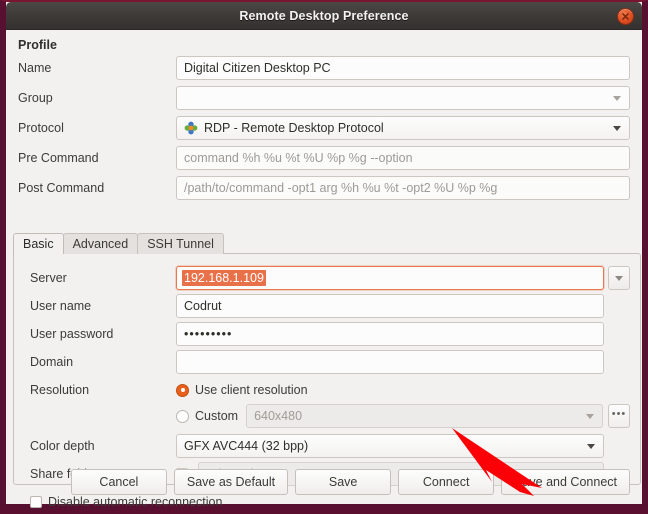  Describe the element at coordinates (217, 416) in the screenshot. I see `custom-resolution-label: Custom` at that location.